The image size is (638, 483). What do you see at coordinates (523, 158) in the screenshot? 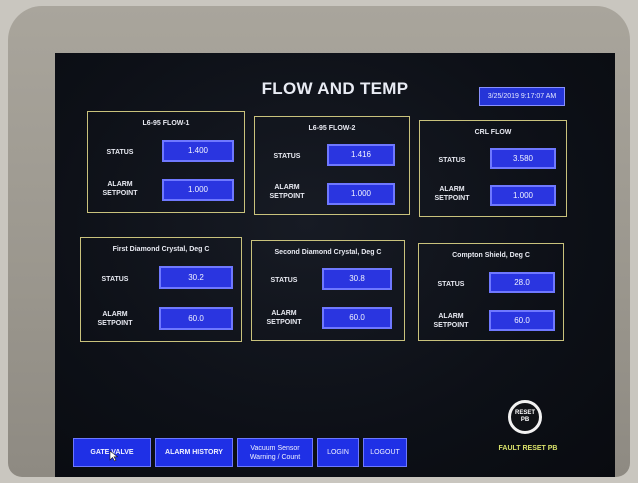
I see `status-value: 3.580` at bounding box center [523, 158].